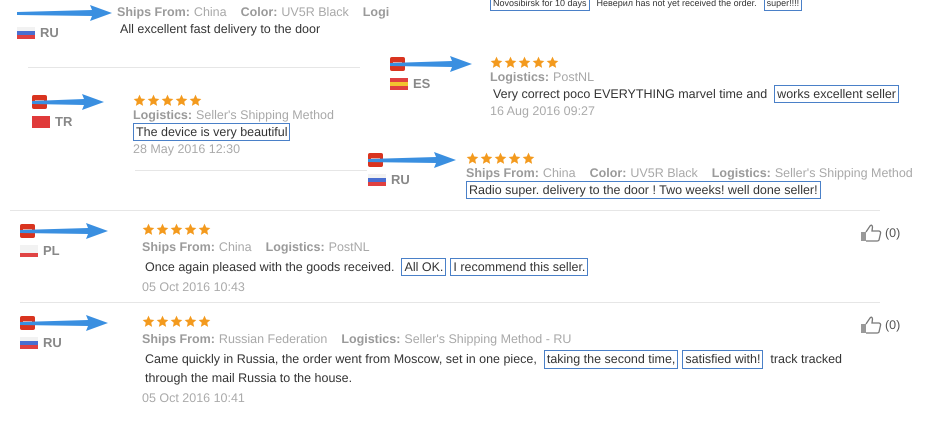 This screenshot has width=930, height=432. I want to click on highlighted-comment-text: satisfied with!, so click(723, 359).